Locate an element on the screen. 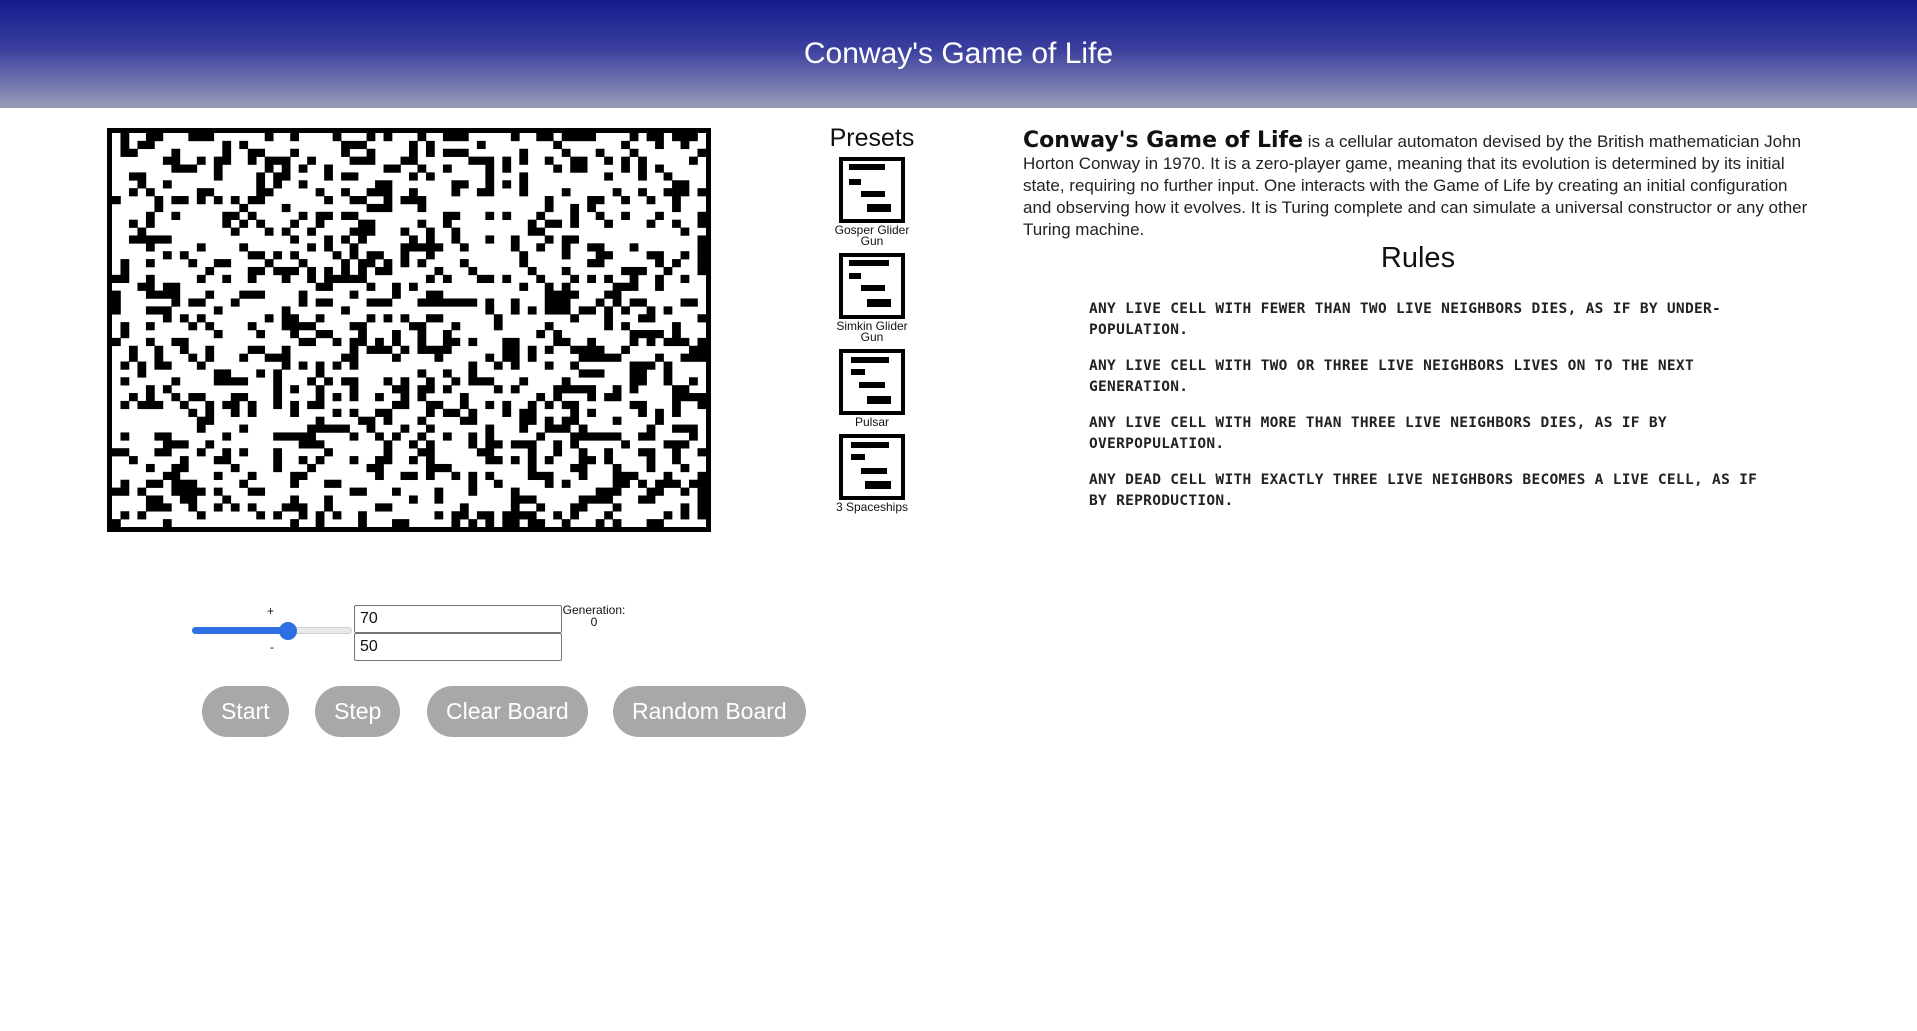 The width and height of the screenshot is (1917, 1031). board-grid is located at coordinates (409, 330).